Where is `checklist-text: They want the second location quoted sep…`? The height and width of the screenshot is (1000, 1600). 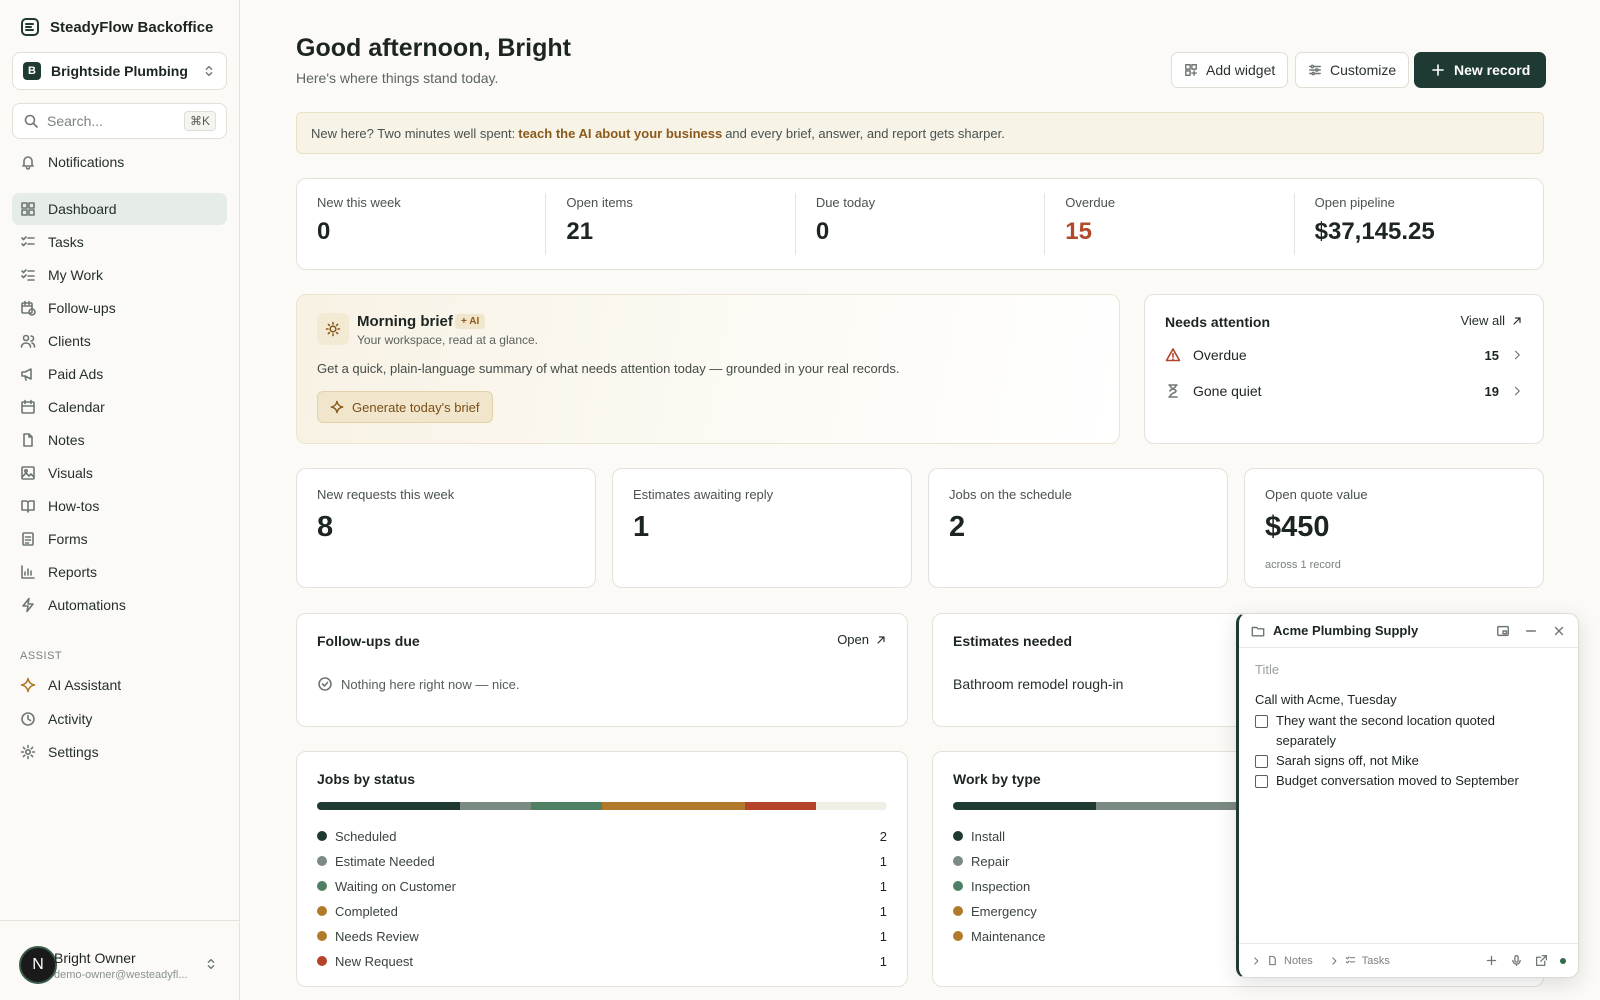
checklist-text: They want the second location quoted sep… is located at coordinates (1385, 730).